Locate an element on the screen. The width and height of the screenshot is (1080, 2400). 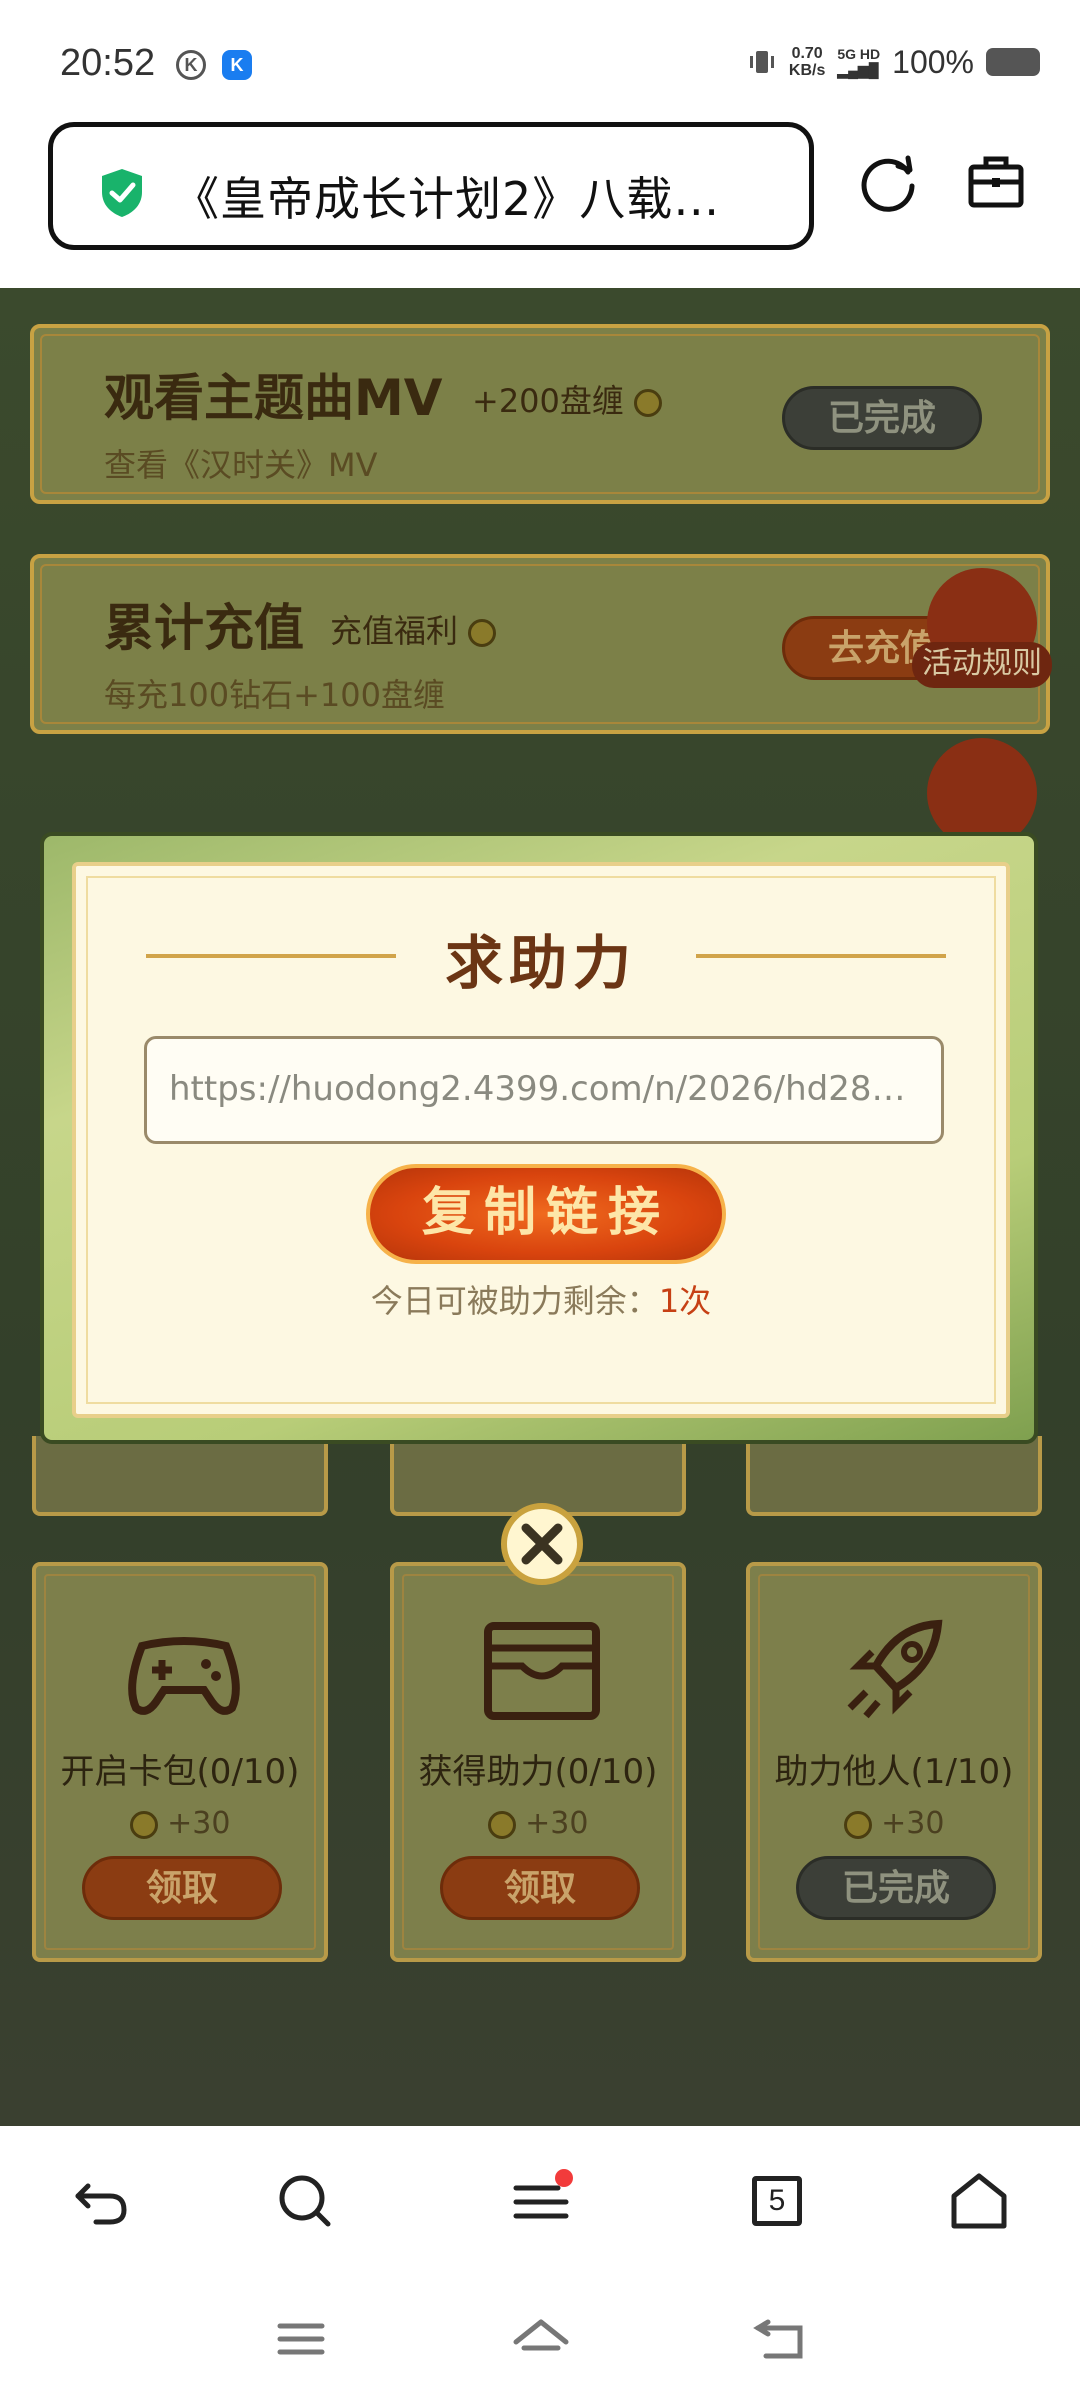
rules-button: 活动规则 is located at coordinates (982, 628).